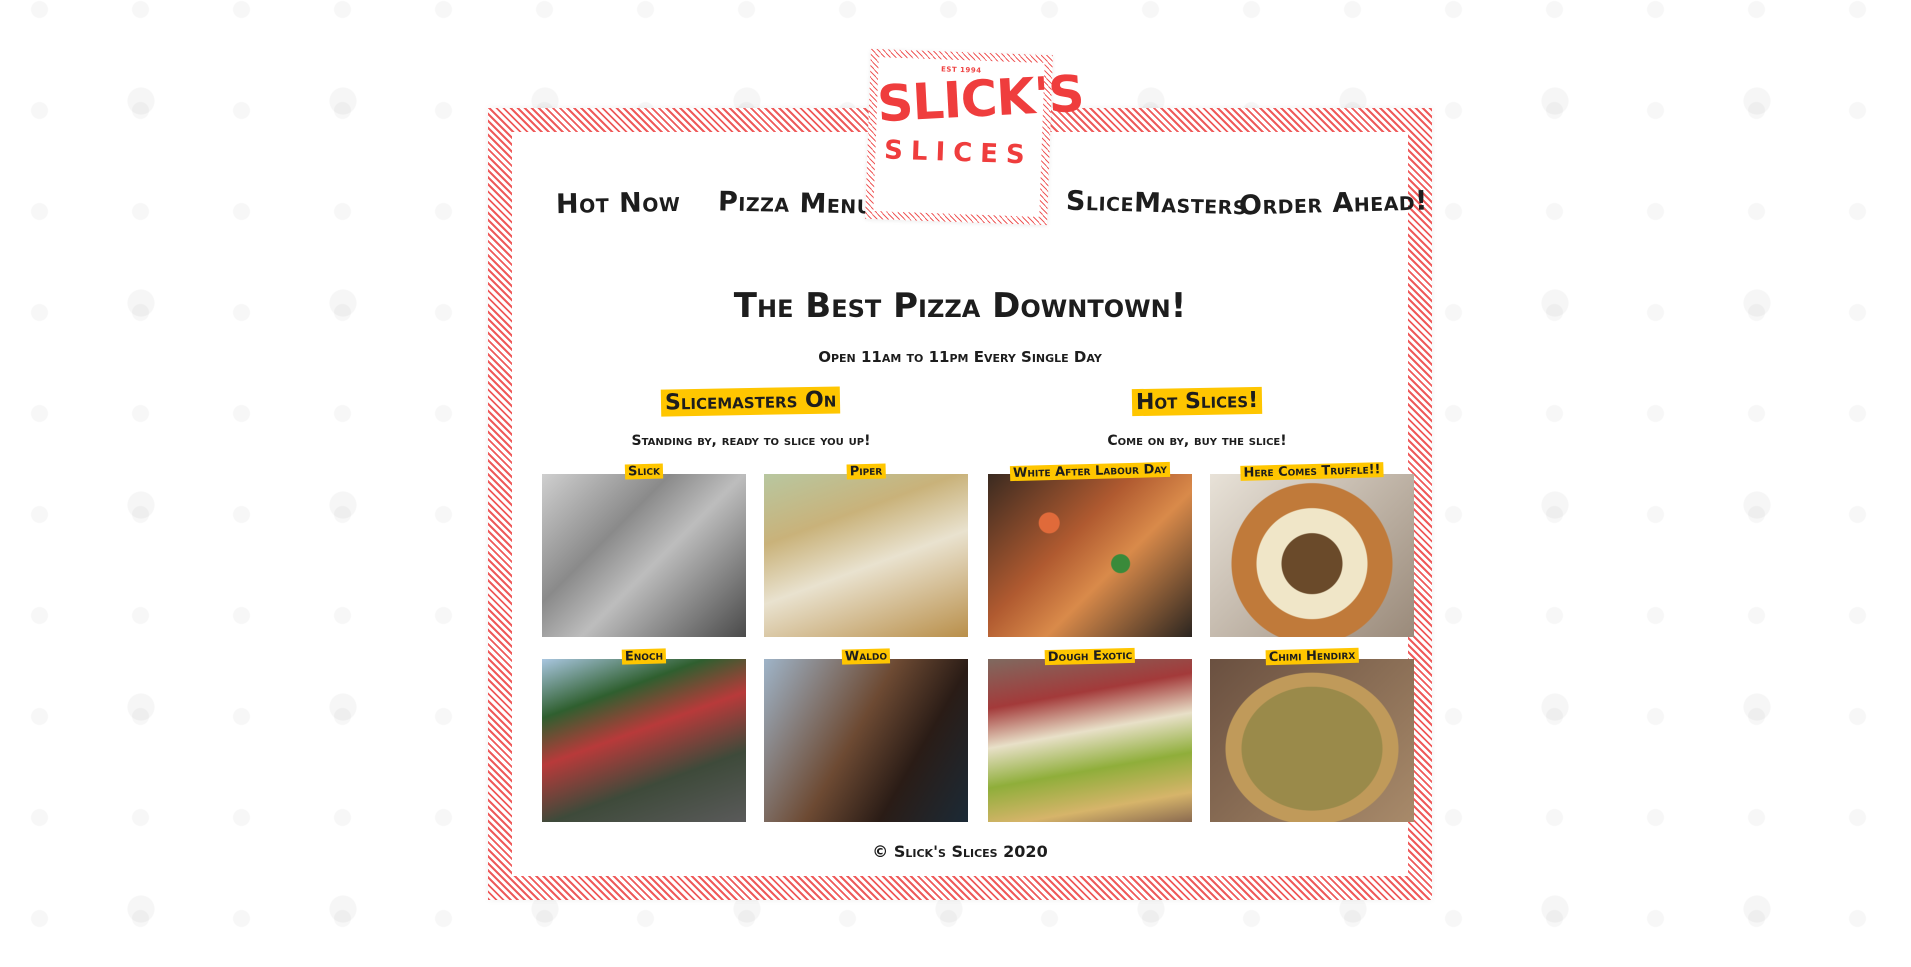 The height and width of the screenshot is (967, 1911). I want to click on hot-slices-heading: Hot Slices!, so click(1197, 401).